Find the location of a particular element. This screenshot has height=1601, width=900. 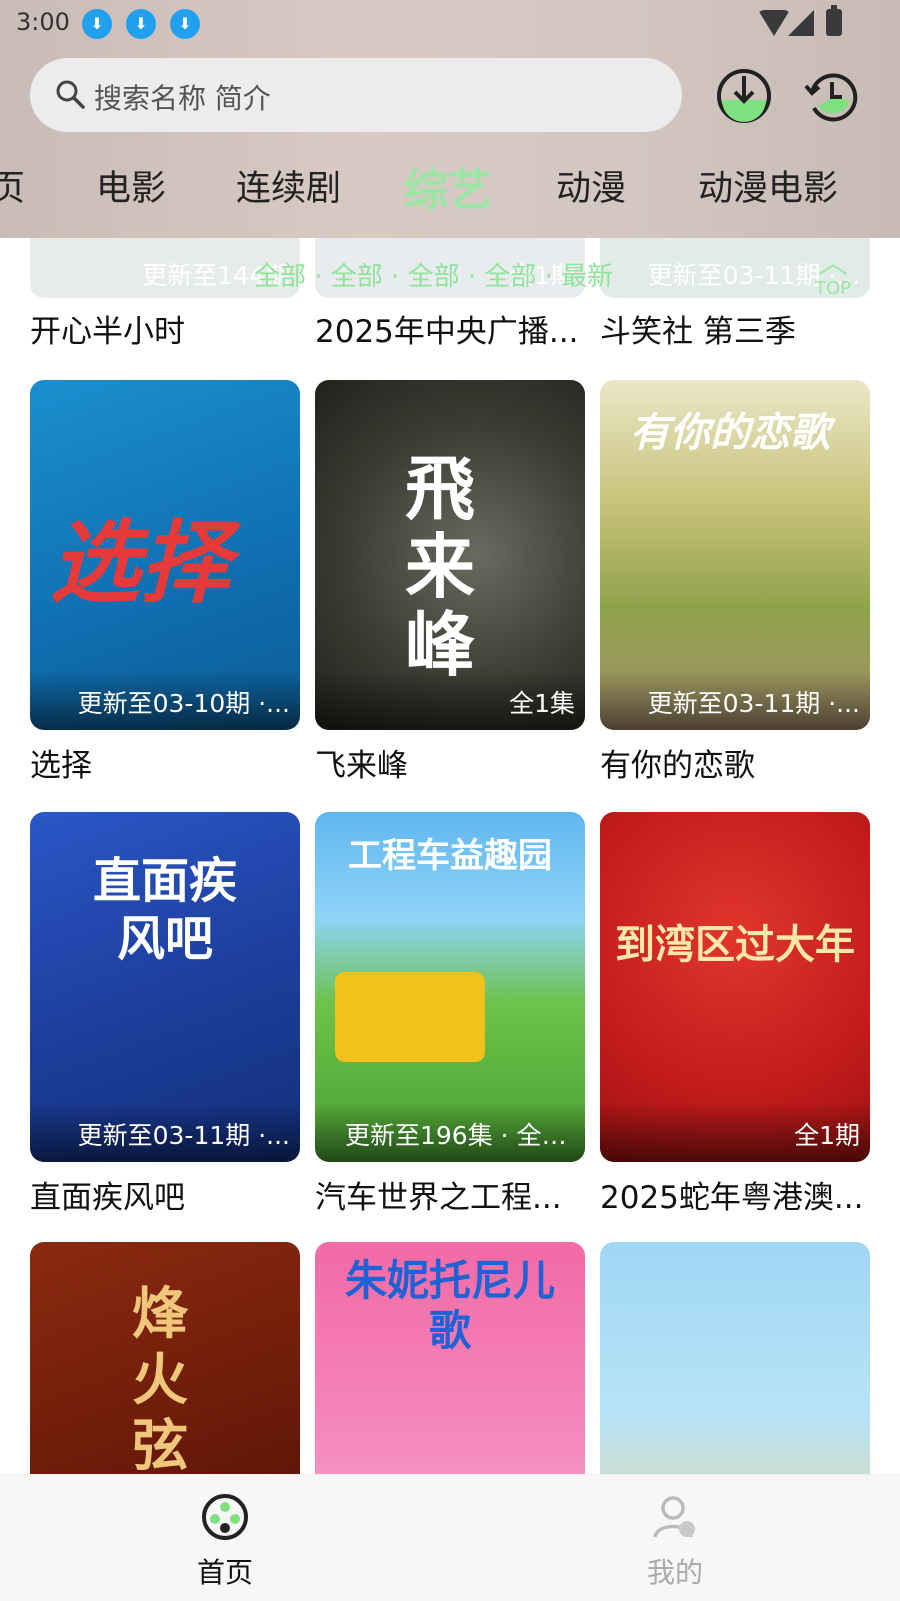

history-icon is located at coordinates (832, 96).